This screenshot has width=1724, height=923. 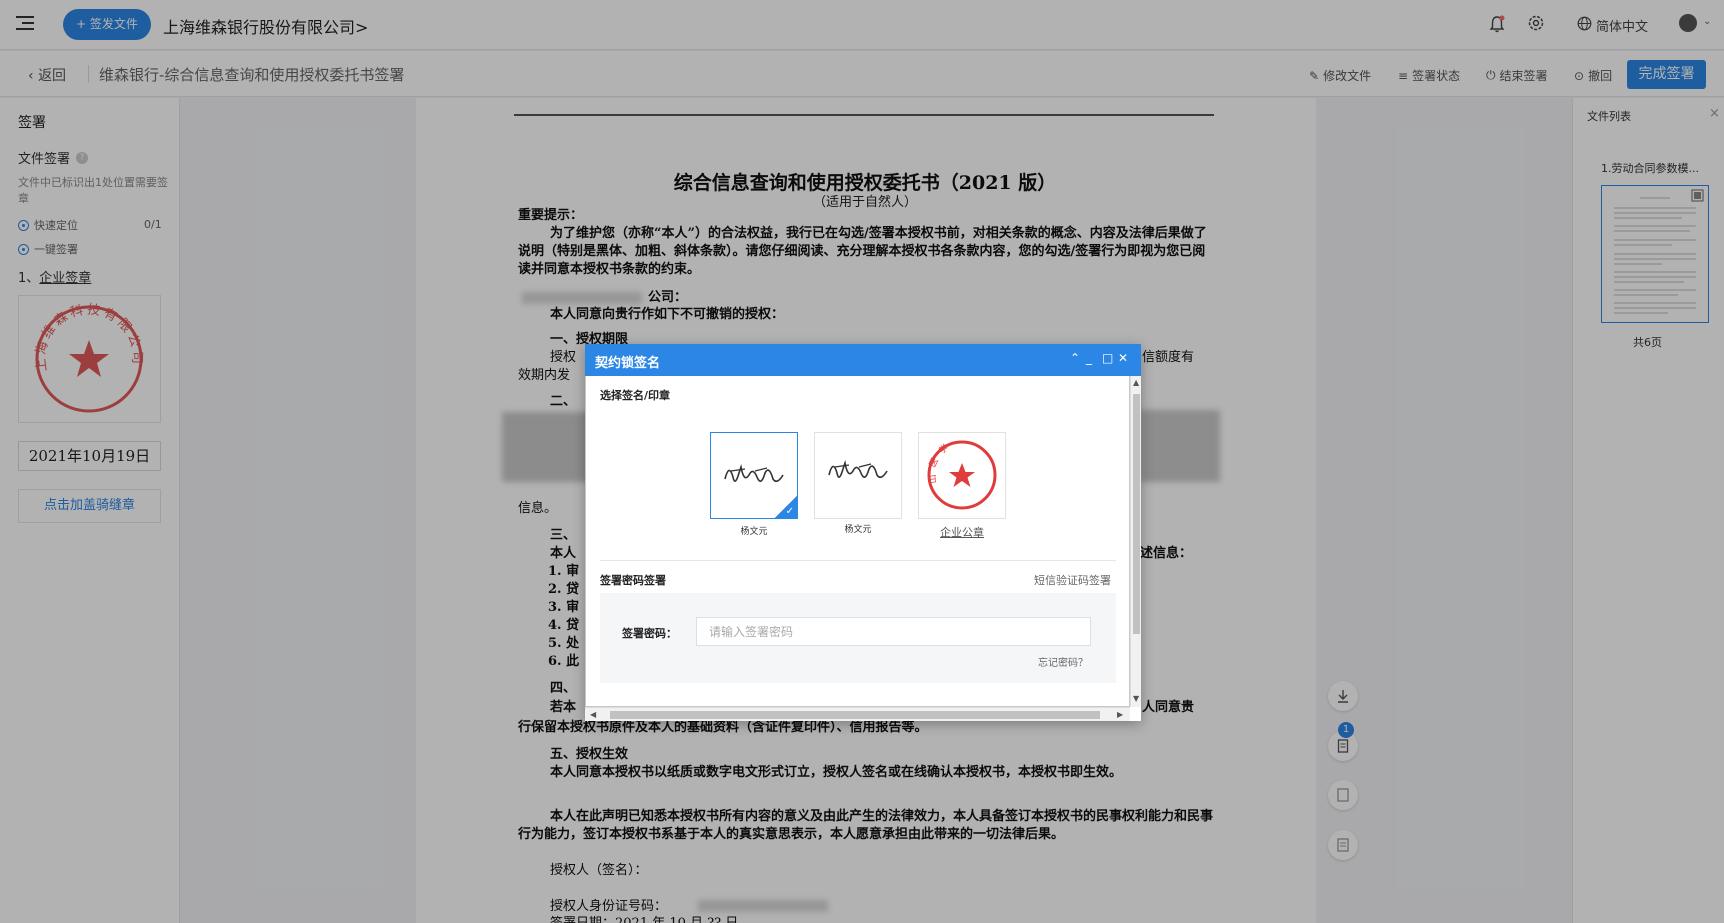 I want to click on company-seal-stamp: 山医学, so click(x=961, y=474).